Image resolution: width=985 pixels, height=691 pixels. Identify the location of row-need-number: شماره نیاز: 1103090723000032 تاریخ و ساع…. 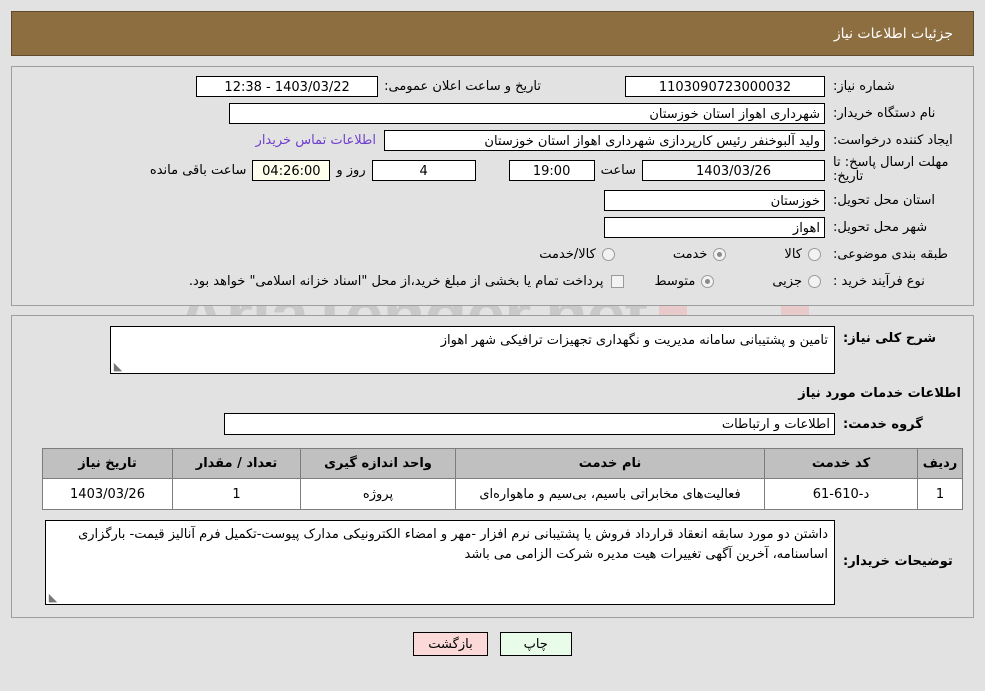
(492, 86).